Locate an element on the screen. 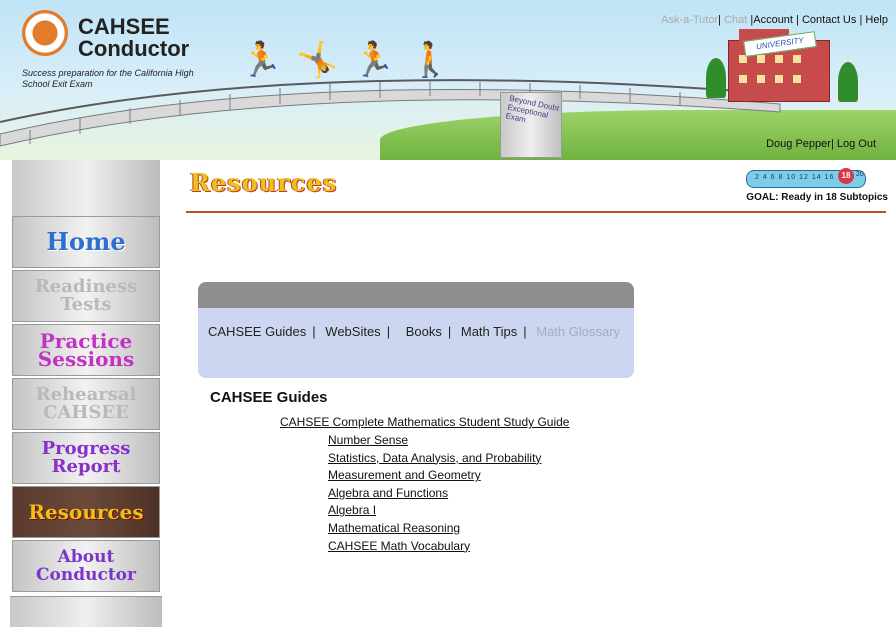 Image resolution: width=896 pixels, height=628 pixels. account-link: Account is located at coordinates (773, 20).